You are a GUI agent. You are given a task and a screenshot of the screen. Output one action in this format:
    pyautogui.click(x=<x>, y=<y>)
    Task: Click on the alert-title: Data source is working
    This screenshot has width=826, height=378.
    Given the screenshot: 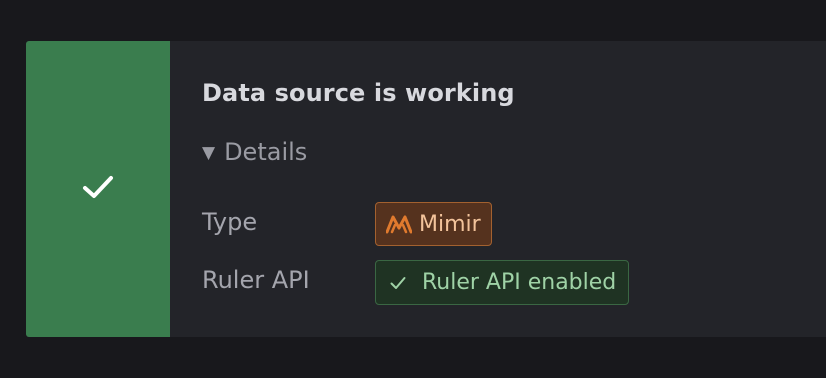 What is the action you would take?
    pyautogui.click(x=358, y=93)
    